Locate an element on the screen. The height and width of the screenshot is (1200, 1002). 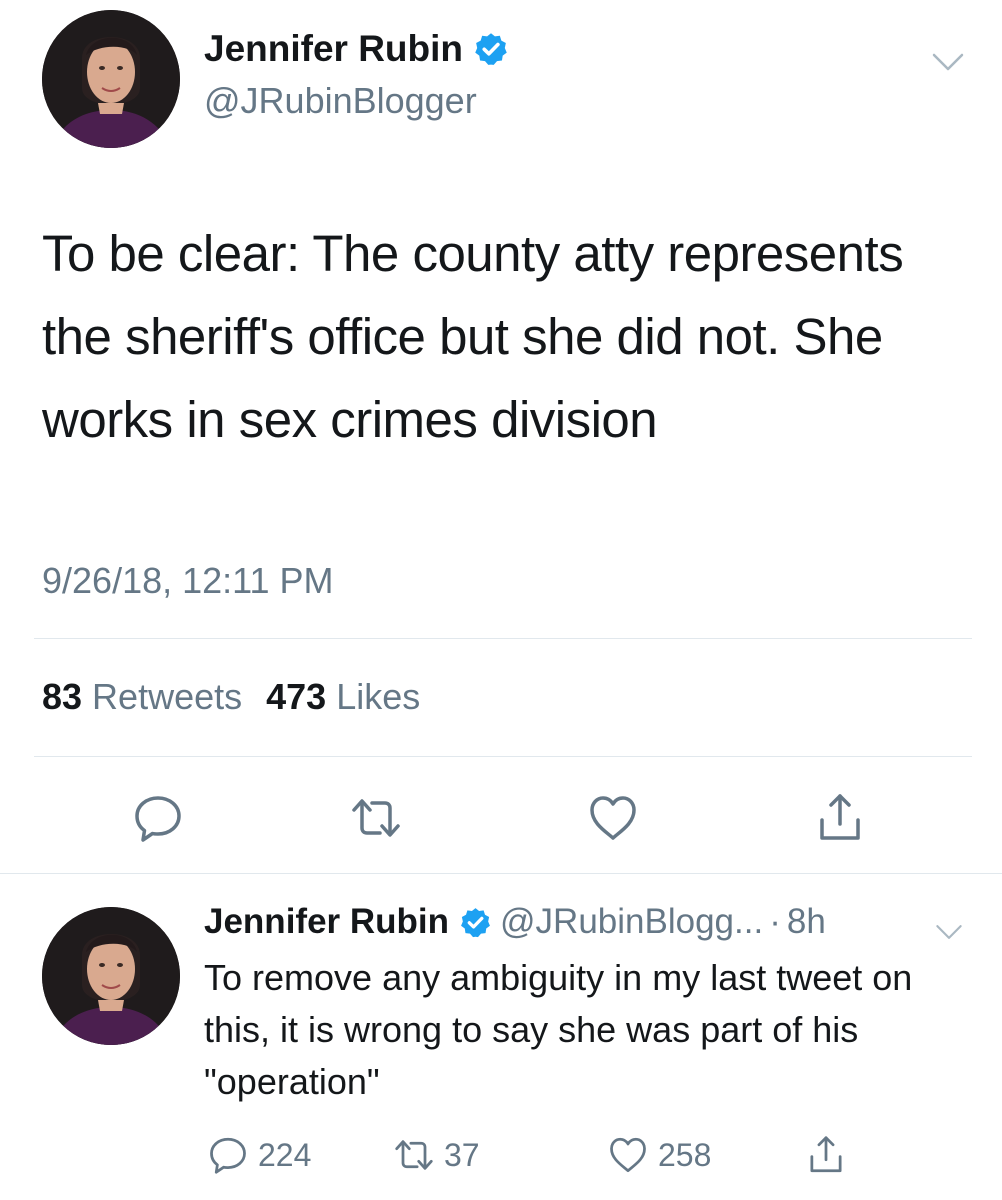
reply-author-row: Jennifer Rubin @JRubinBlogg... · 8h is located at coordinates (515, 922).